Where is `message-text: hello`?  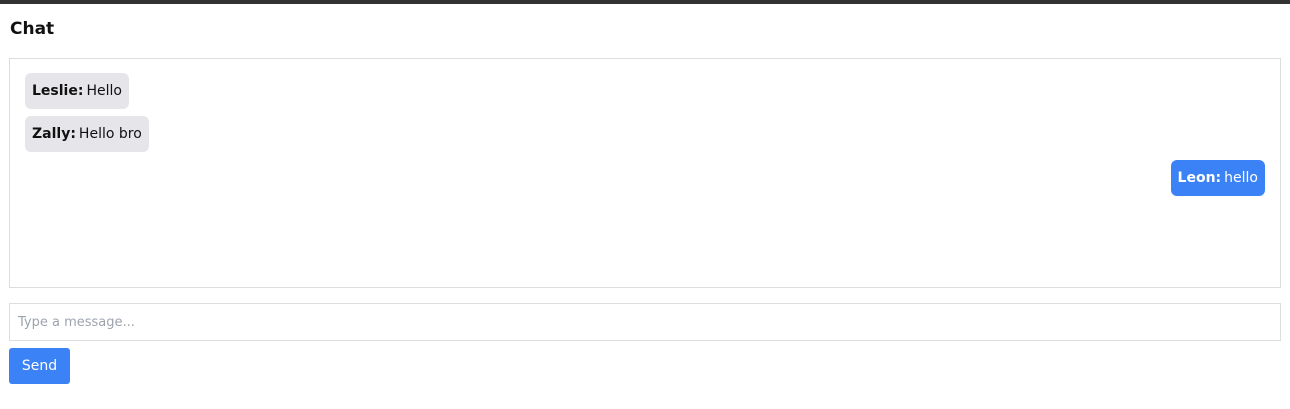 message-text: hello is located at coordinates (1241, 178).